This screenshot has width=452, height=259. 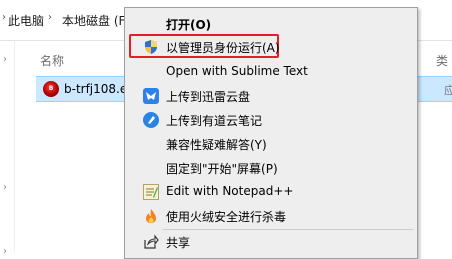 What do you see at coordinates (151, 192) in the screenshot?
I see `notepadpp-icon` at bounding box center [151, 192].